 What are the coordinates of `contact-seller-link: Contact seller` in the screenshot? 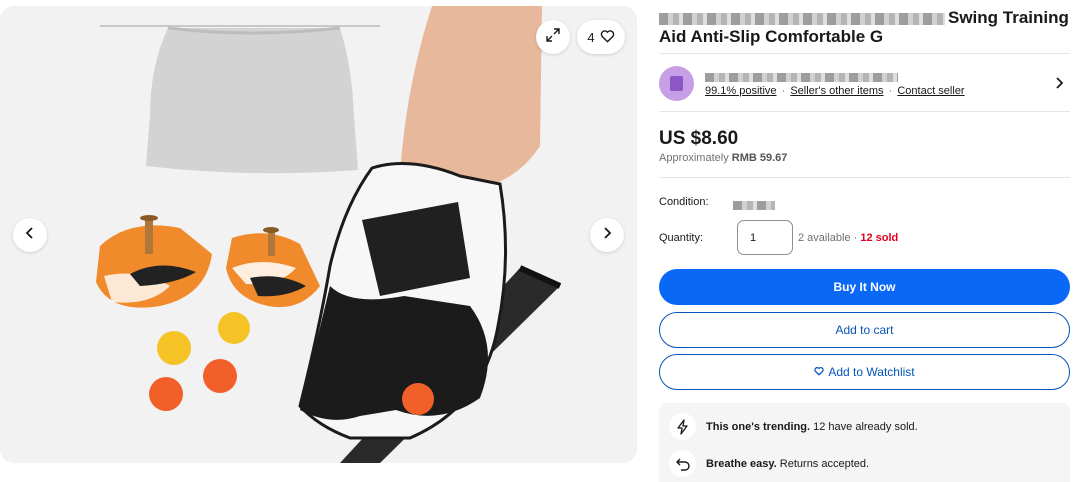 It's located at (930, 91).